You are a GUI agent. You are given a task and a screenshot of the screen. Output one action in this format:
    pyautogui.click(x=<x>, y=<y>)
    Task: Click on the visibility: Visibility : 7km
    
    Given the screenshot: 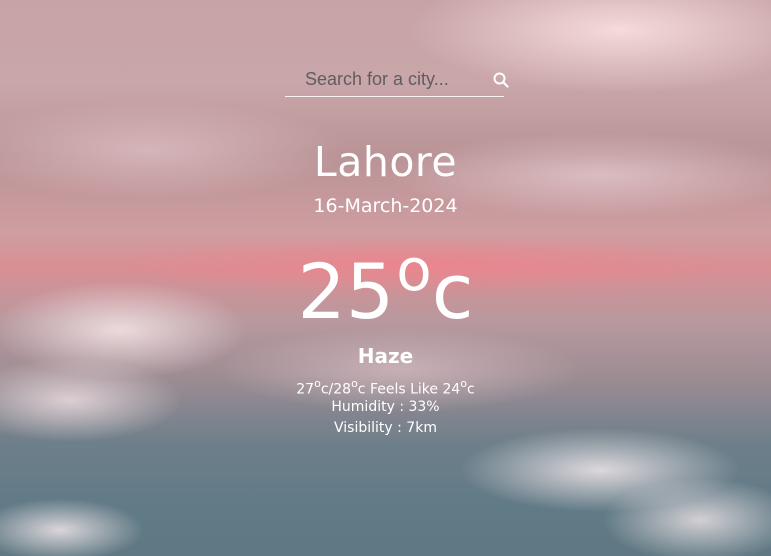 What is the action you would take?
    pyautogui.click(x=385, y=428)
    